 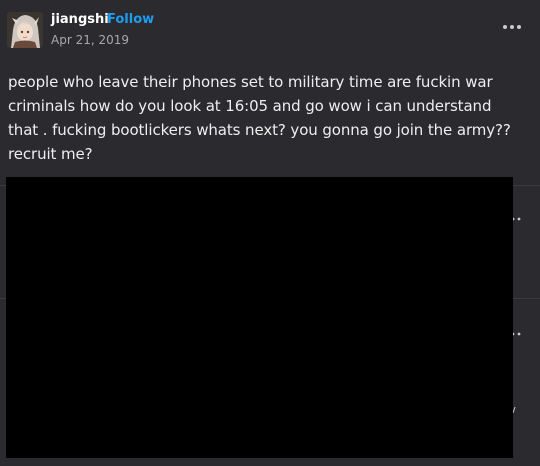 What do you see at coordinates (80, 19) in the screenshot?
I see `blog-name-link: jiangshi` at bounding box center [80, 19].